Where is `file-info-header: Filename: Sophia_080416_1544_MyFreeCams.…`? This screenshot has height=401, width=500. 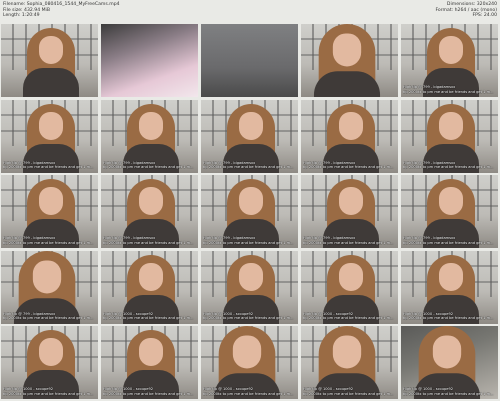
file-info-header: Filename: Sophia_080416_1544_MyFreeCams.… is located at coordinates (250, 11).